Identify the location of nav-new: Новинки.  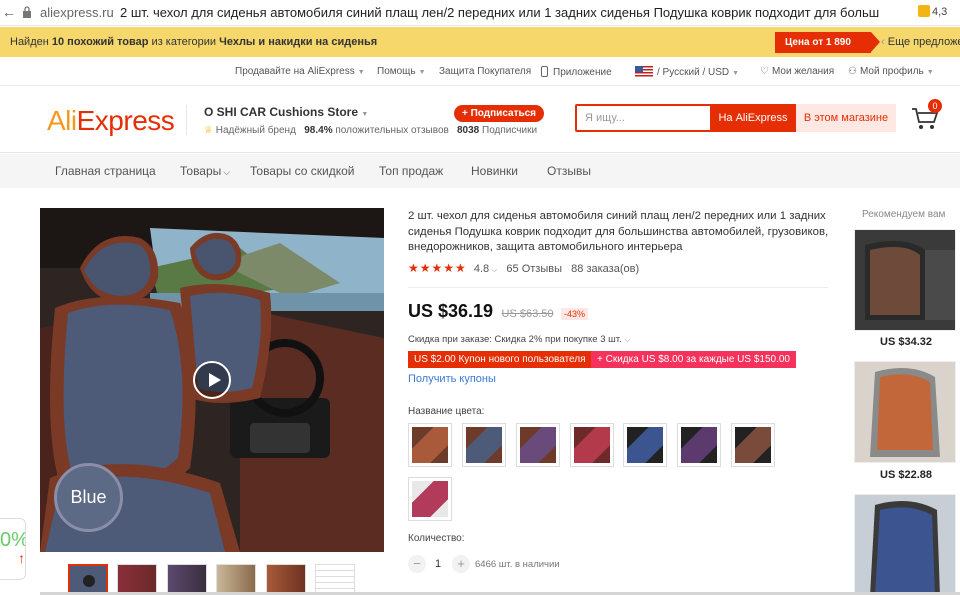
(494, 171).